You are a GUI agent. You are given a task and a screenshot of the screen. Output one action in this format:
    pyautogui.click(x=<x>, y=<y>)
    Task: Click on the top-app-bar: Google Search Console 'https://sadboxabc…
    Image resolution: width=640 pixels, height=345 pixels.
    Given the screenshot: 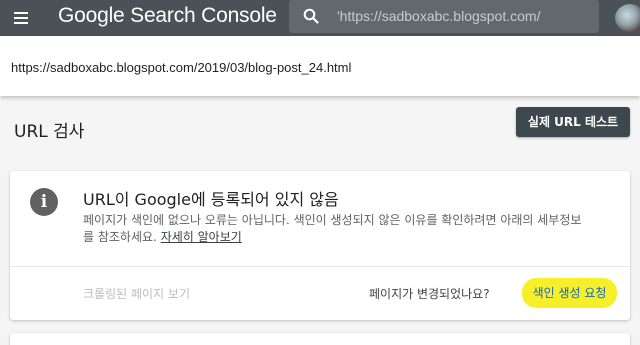 What is the action you would take?
    pyautogui.click(x=320, y=18)
    